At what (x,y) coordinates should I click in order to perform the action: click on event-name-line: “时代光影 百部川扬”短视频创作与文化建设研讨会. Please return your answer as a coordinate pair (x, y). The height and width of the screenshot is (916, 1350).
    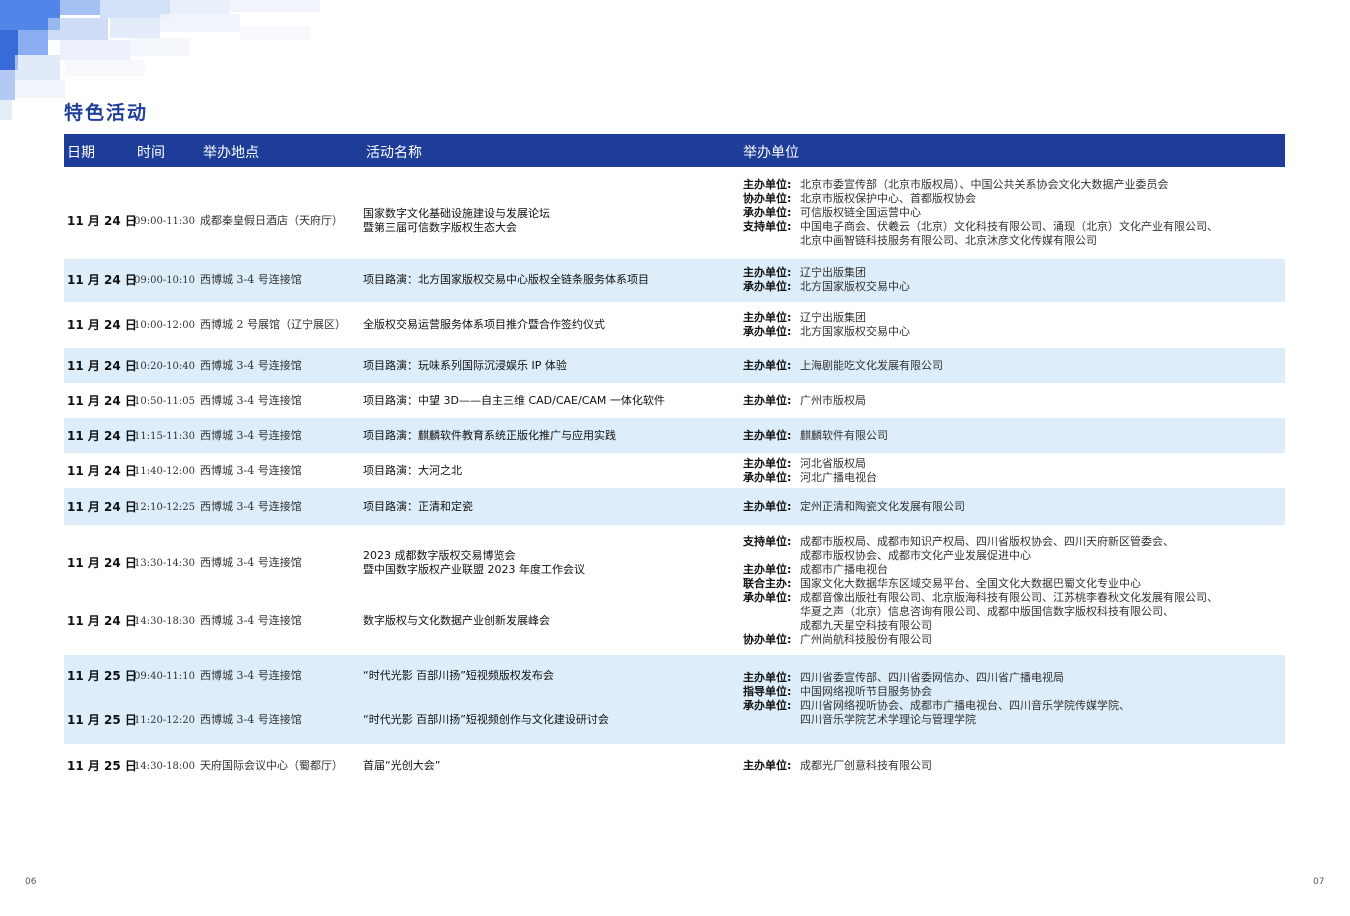
    Looking at the image, I should click on (486, 719).